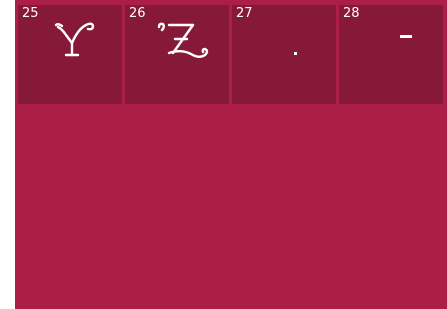 Image resolution: width=447 pixels, height=309 pixels. I want to click on ornate-letter-y-icon, so click(74, 39).